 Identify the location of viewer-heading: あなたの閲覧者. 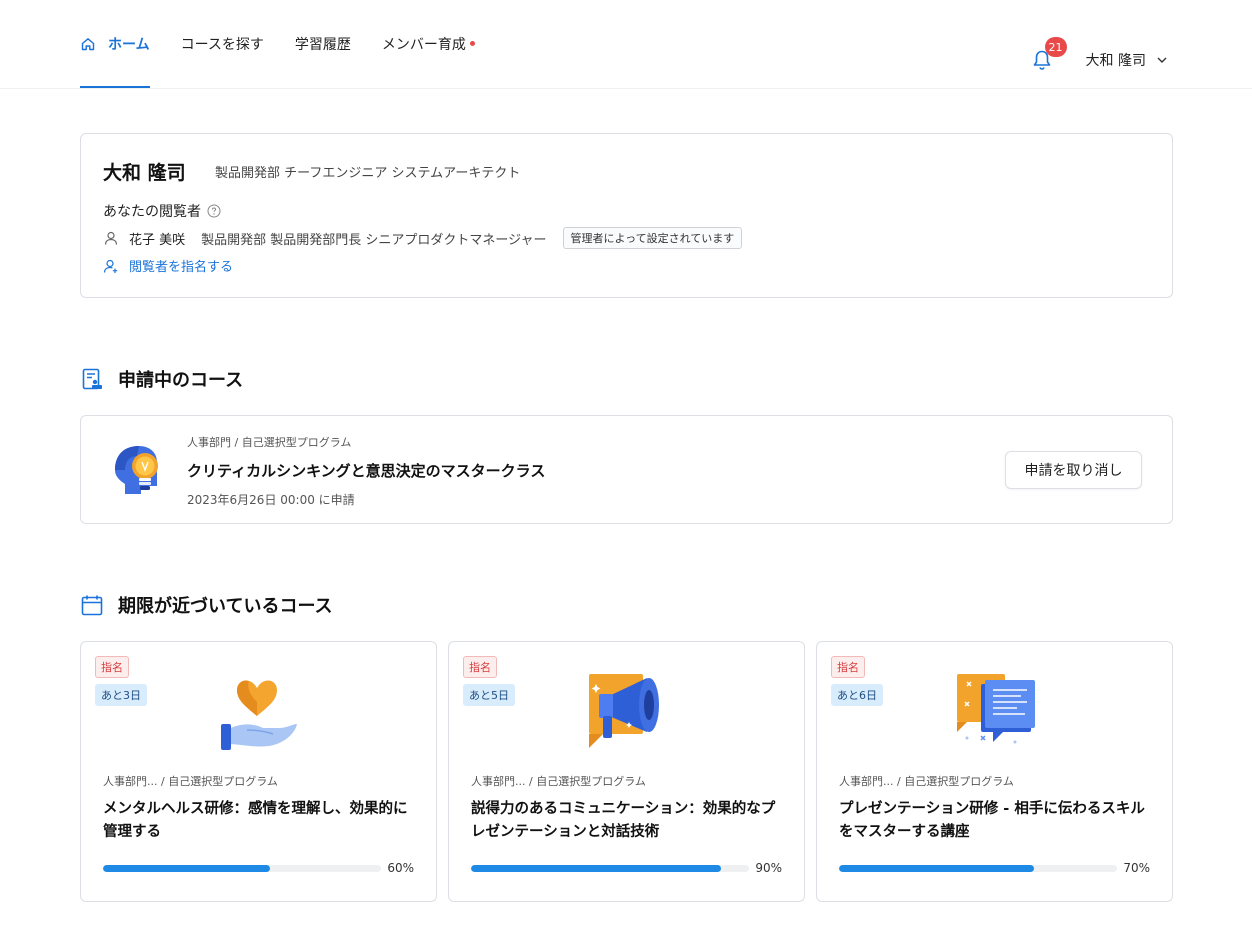
(162, 211).